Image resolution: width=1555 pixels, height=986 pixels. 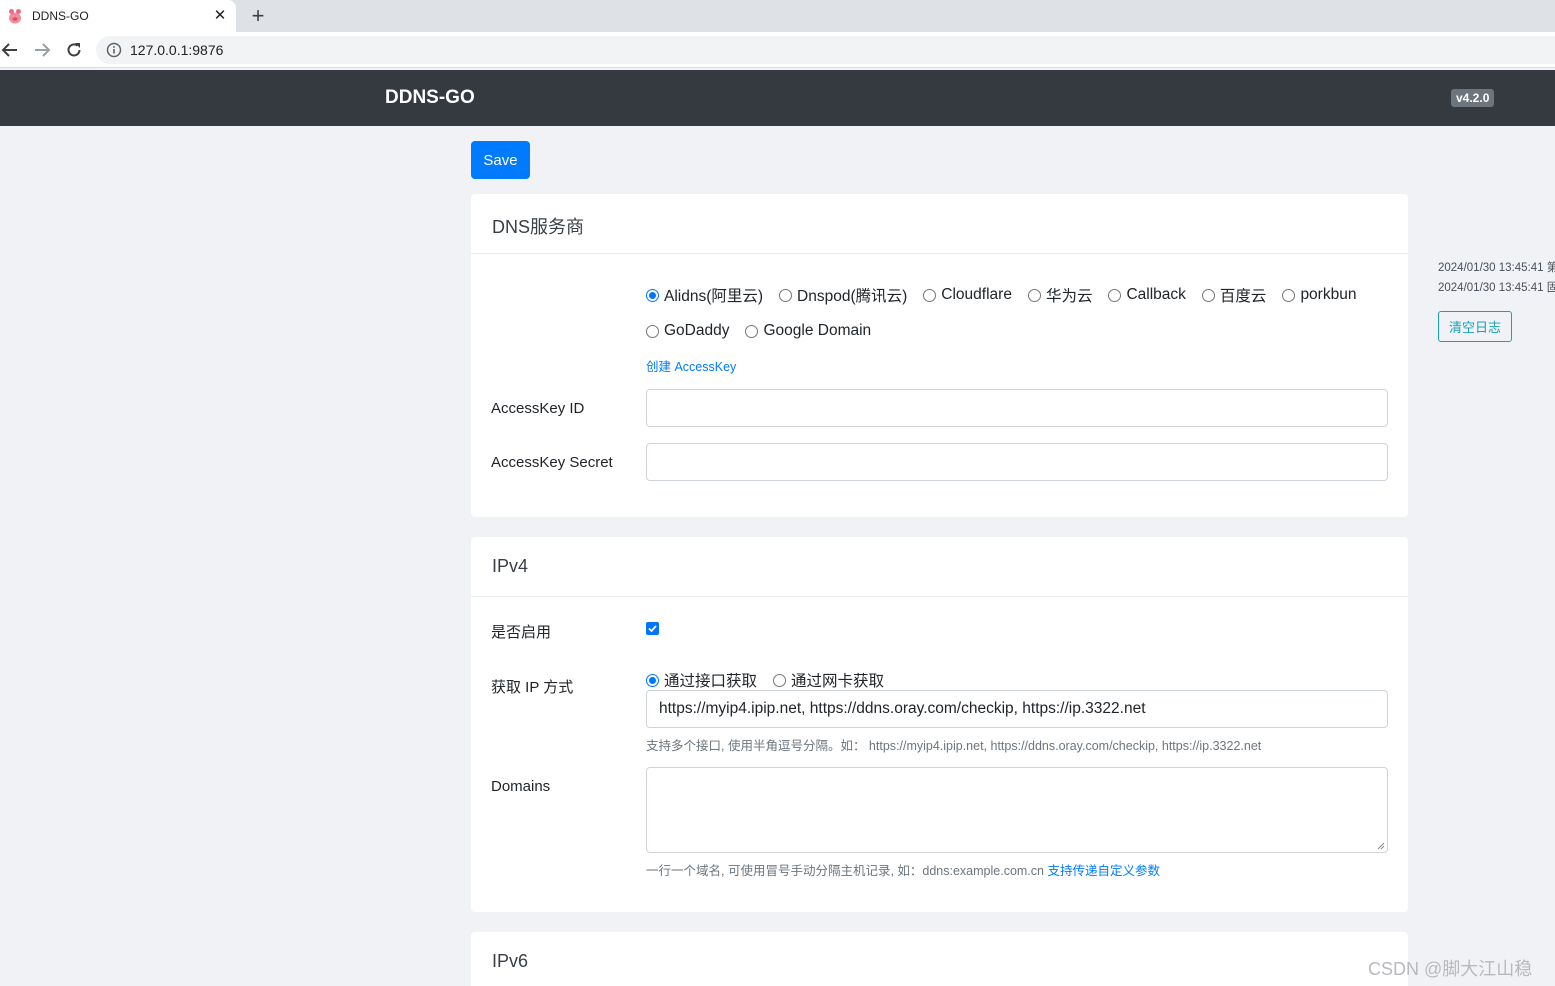 I want to click on browser-toolbar: 127.0.0.1:9876, so click(x=777, y=50).